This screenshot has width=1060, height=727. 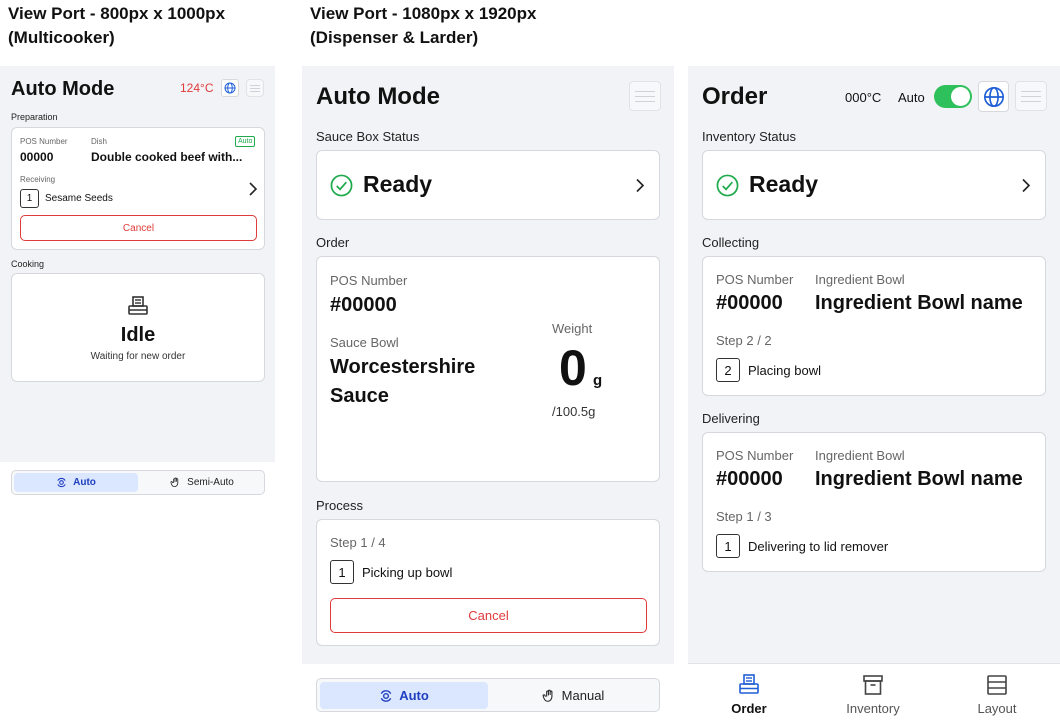 What do you see at coordinates (403, 367) in the screenshot?
I see `sauce-name-line-1: Worcestershire` at bounding box center [403, 367].